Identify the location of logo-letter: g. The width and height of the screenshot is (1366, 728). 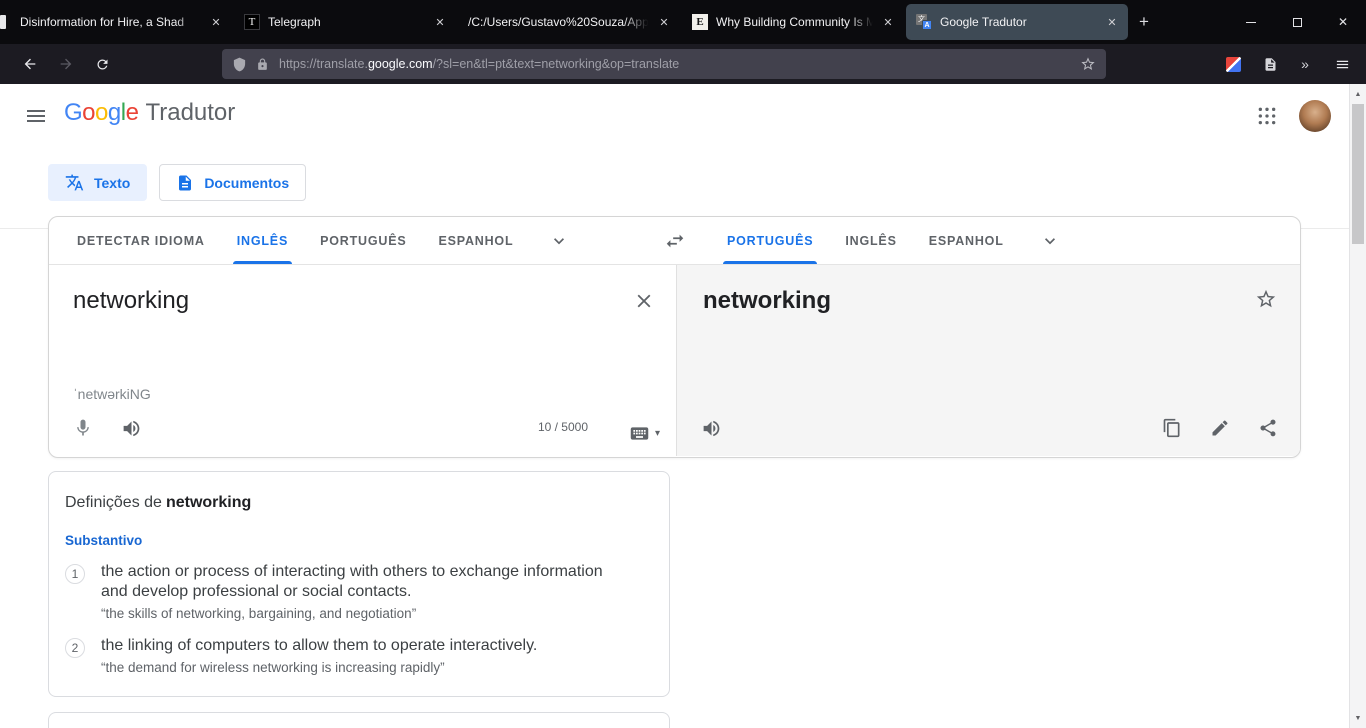
(114, 112).